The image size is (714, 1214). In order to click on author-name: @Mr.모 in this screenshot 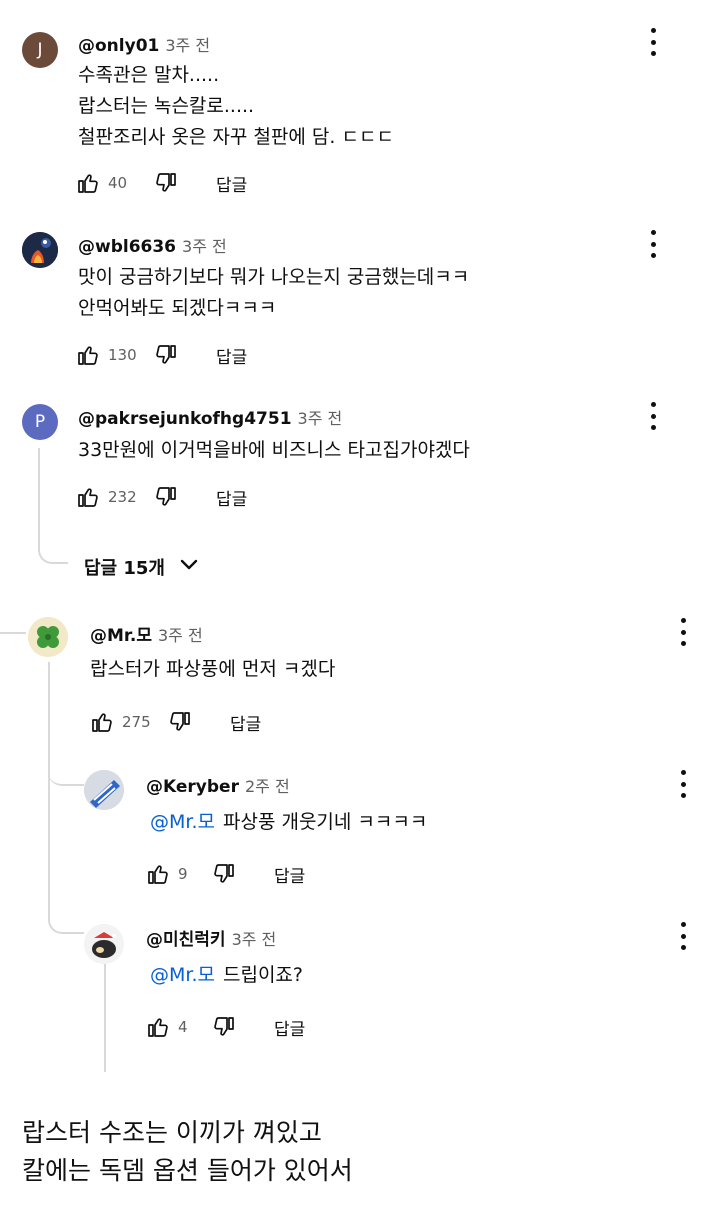, I will do `click(121, 636)`.